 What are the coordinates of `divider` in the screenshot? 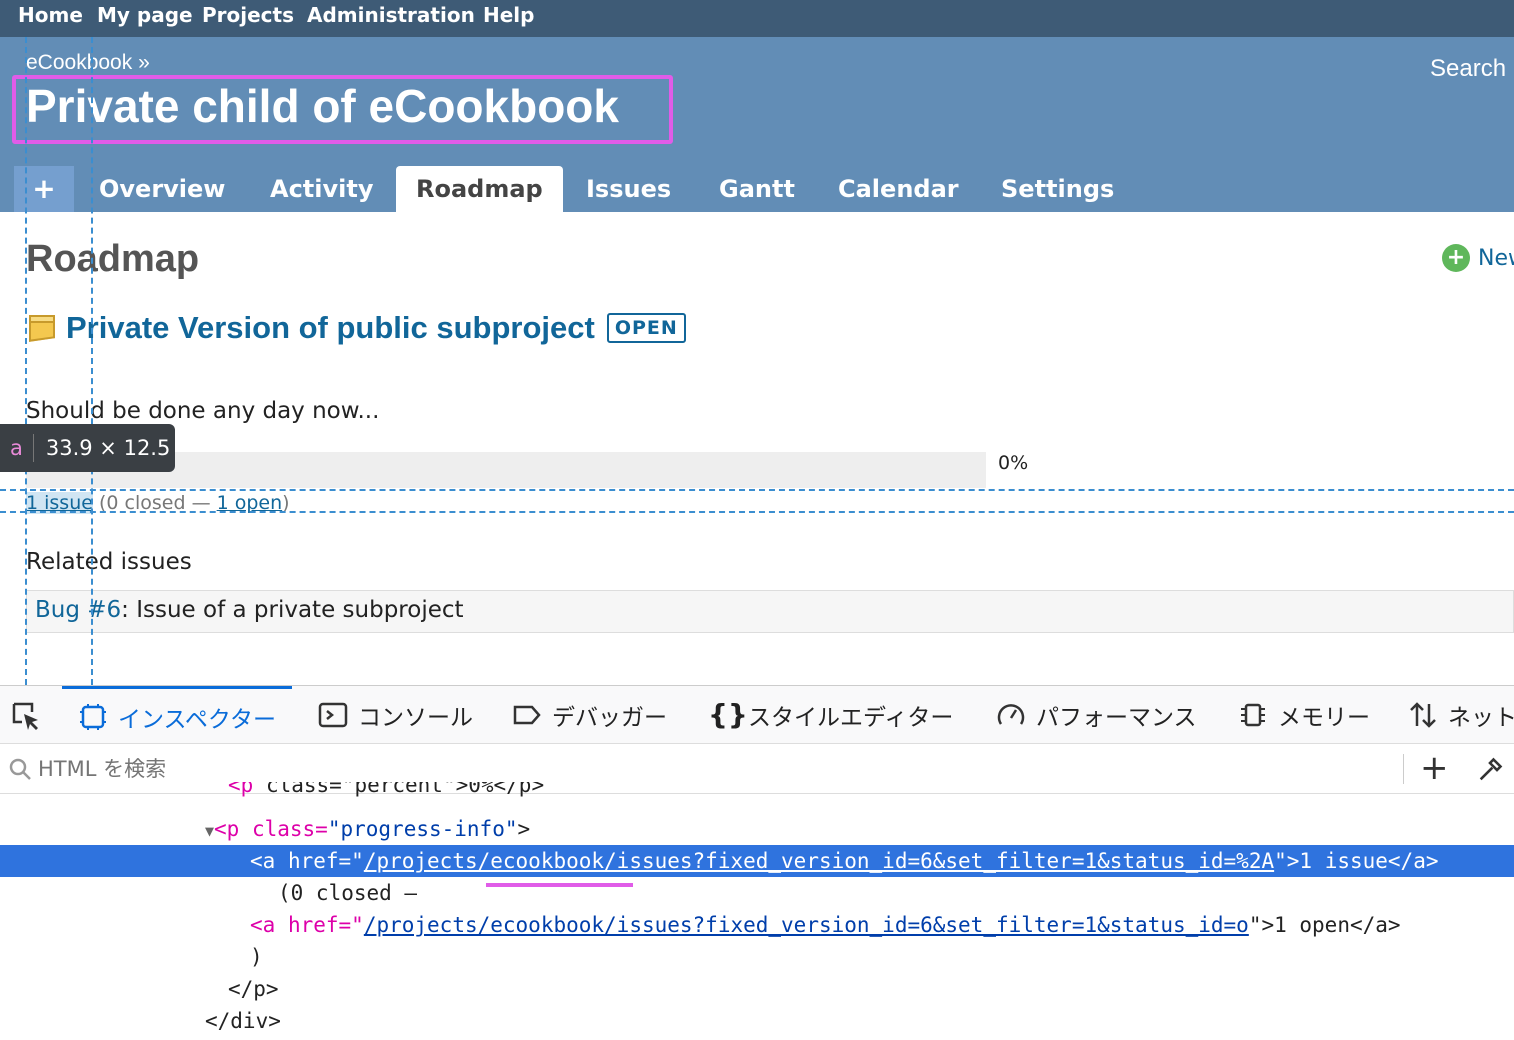 It's located at (1403, 769).